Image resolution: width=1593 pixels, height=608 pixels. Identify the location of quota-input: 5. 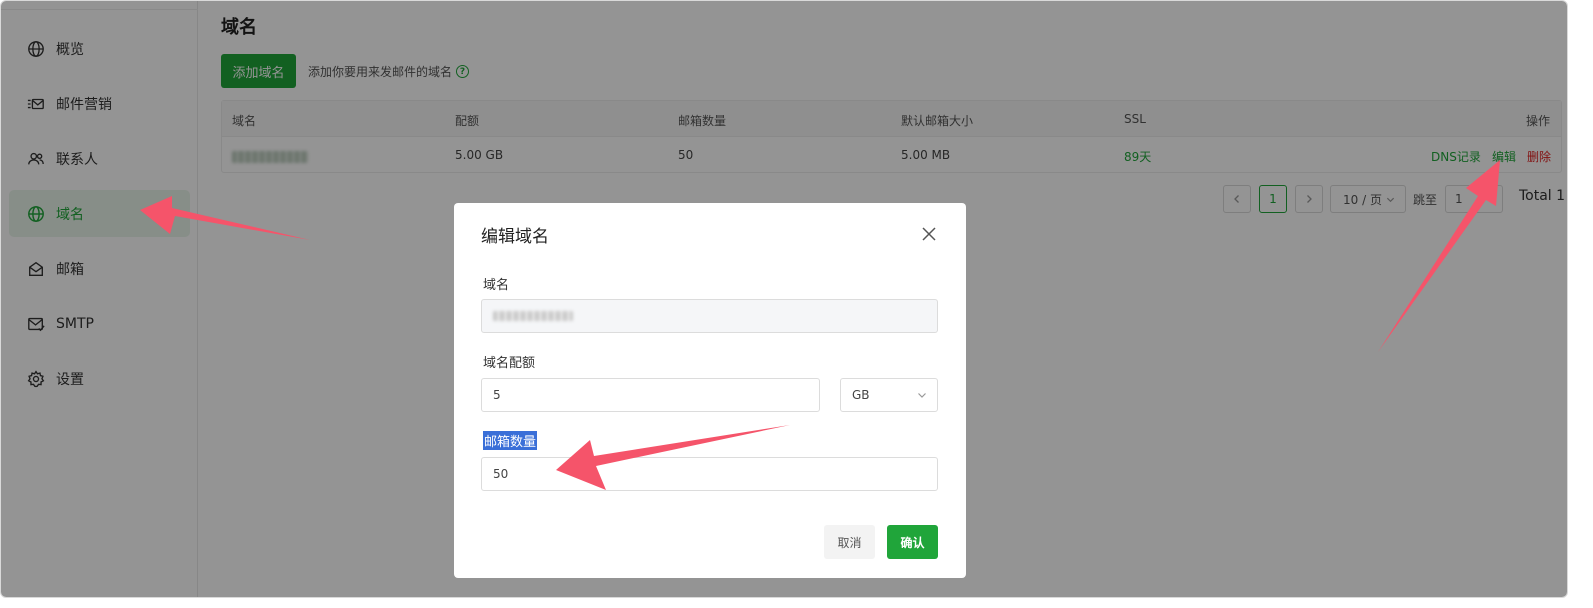
(650, 395).